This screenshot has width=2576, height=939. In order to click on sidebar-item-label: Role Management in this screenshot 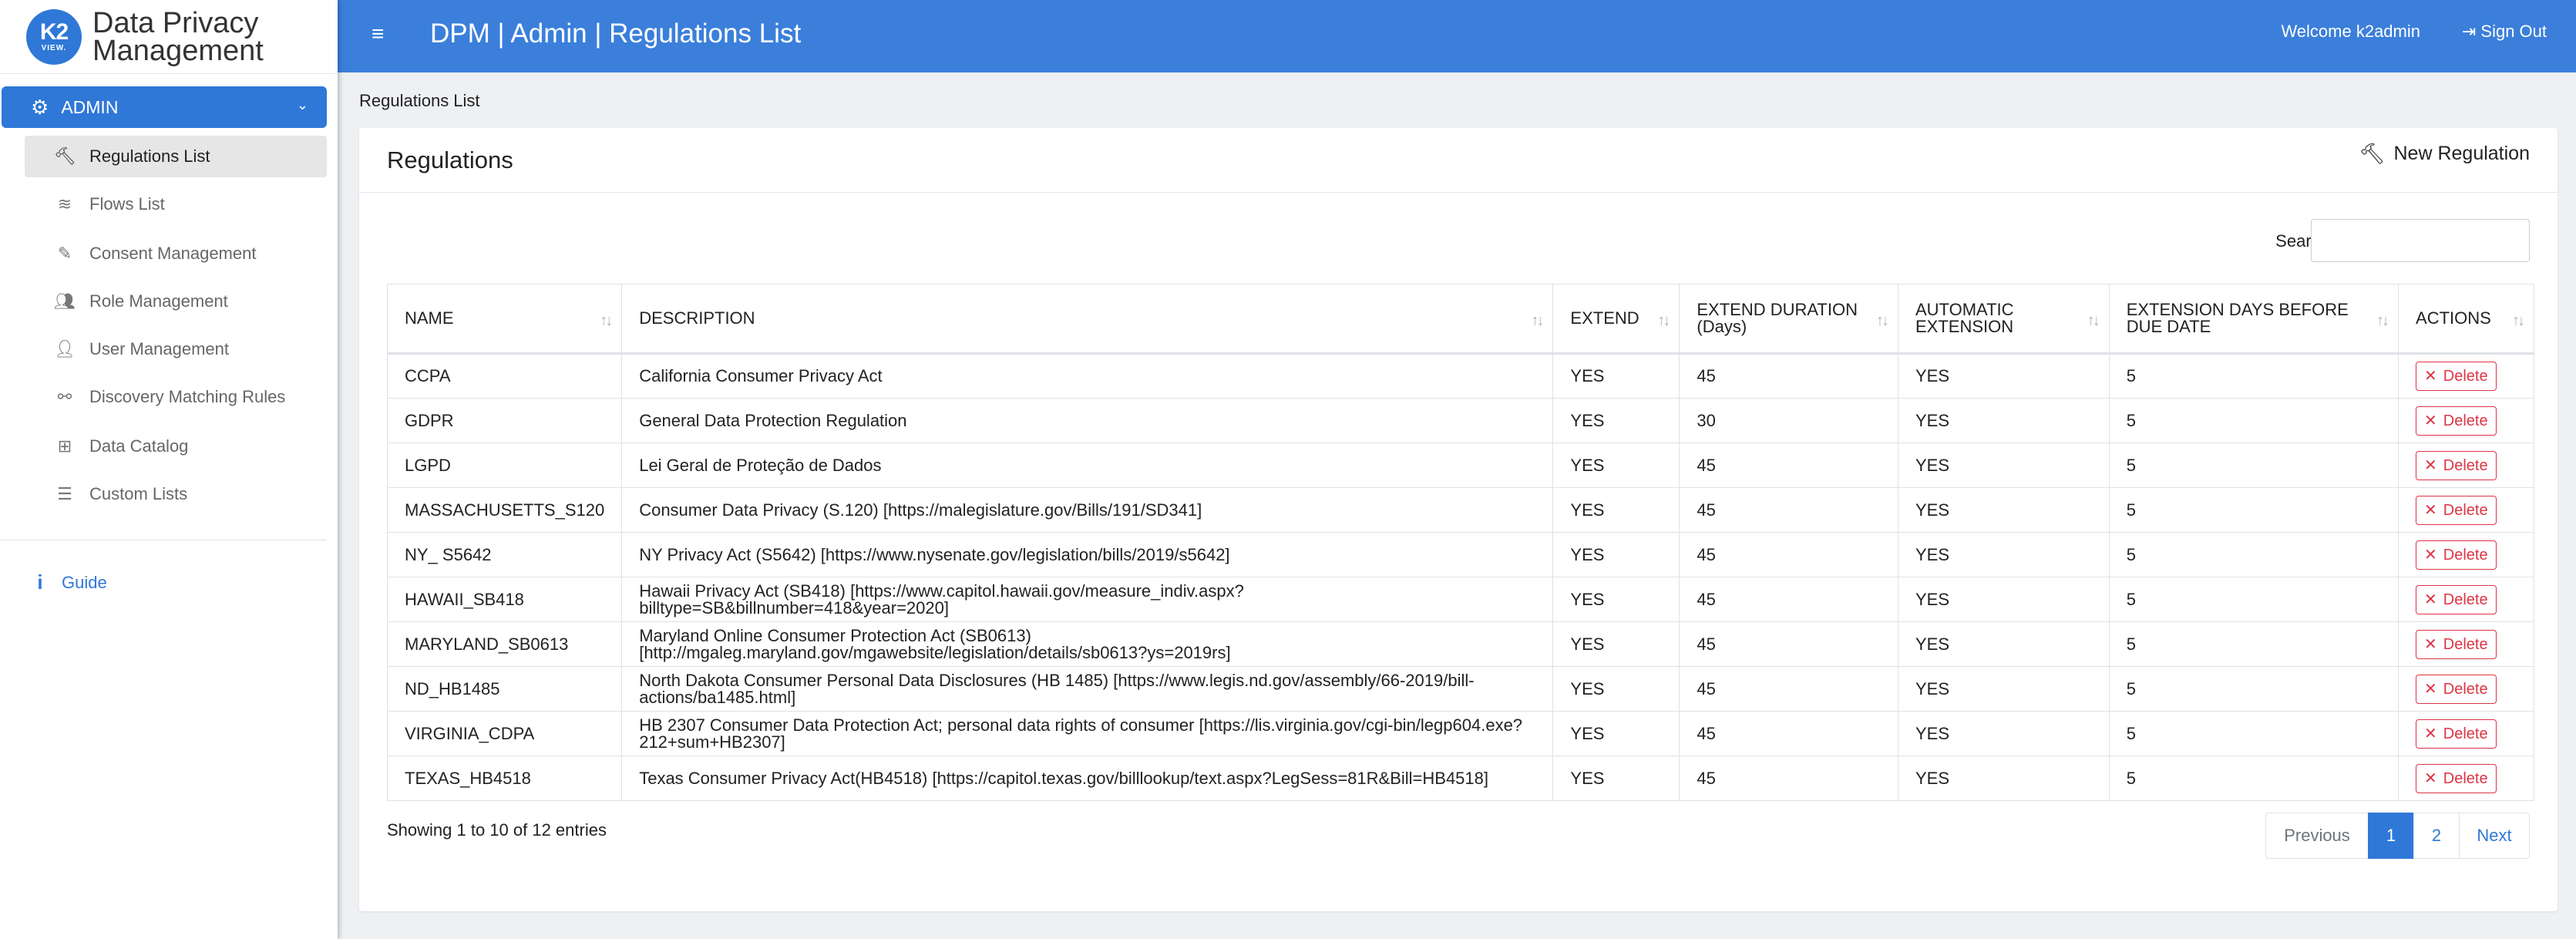, I will do `click(158, 301)`.